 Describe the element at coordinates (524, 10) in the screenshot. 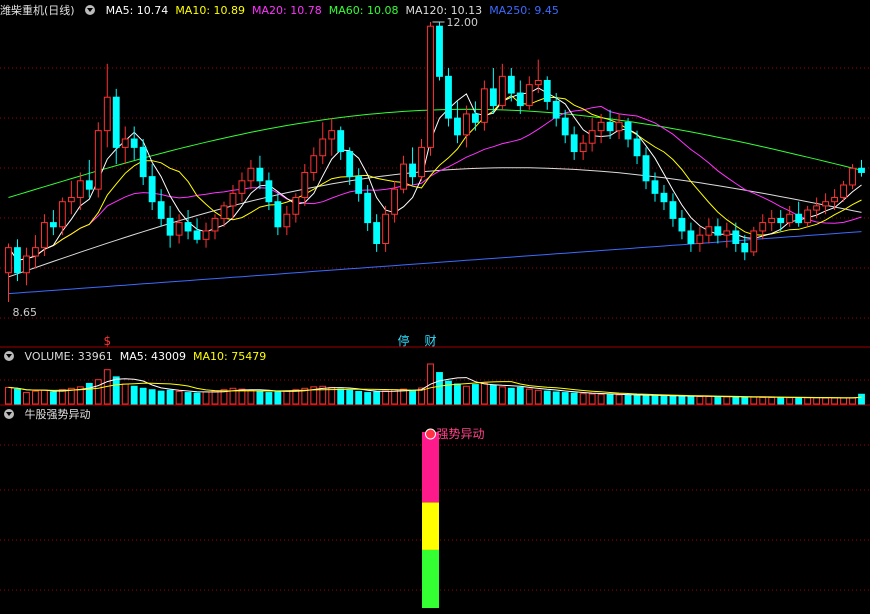

I see `ma-label-5: MA250: 9.45` at that location.